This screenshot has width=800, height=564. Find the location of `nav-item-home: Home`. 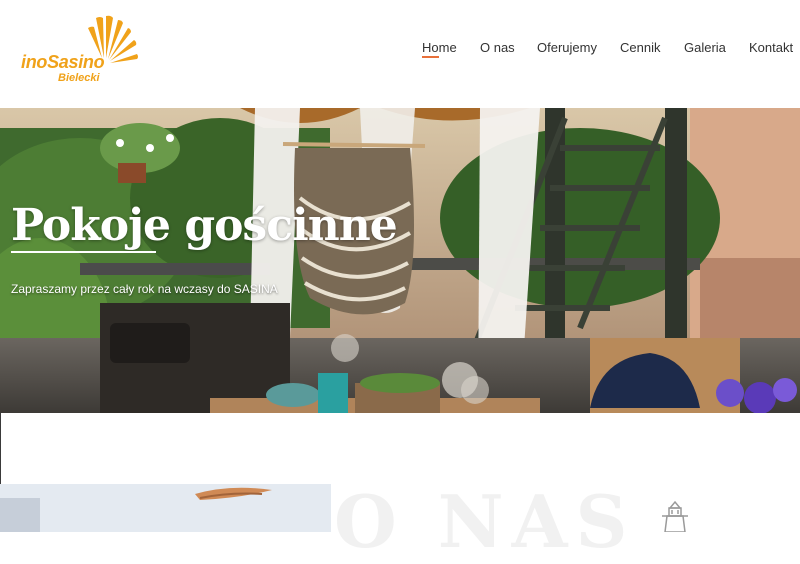

nav-item-home: Home is located at coordinates (439, 49).